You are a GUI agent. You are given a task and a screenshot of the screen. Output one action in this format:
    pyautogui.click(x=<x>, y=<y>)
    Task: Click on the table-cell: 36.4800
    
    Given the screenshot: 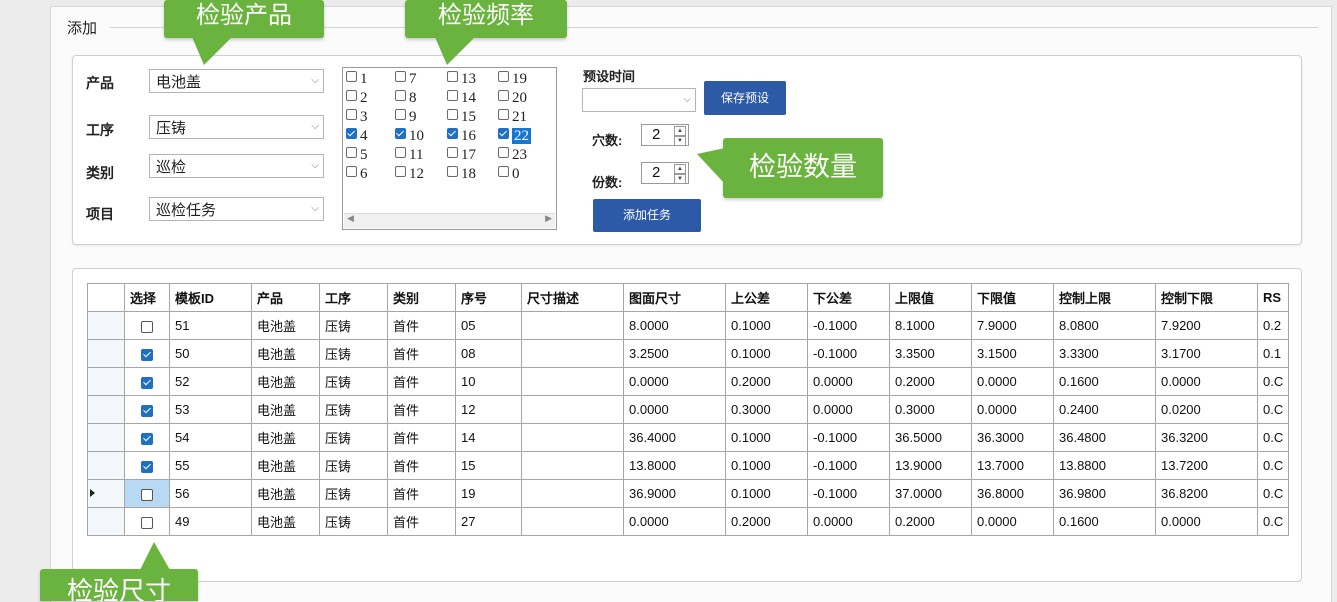 What is the action you would take?
    pyautogui.click(x=1104, y=437)
    